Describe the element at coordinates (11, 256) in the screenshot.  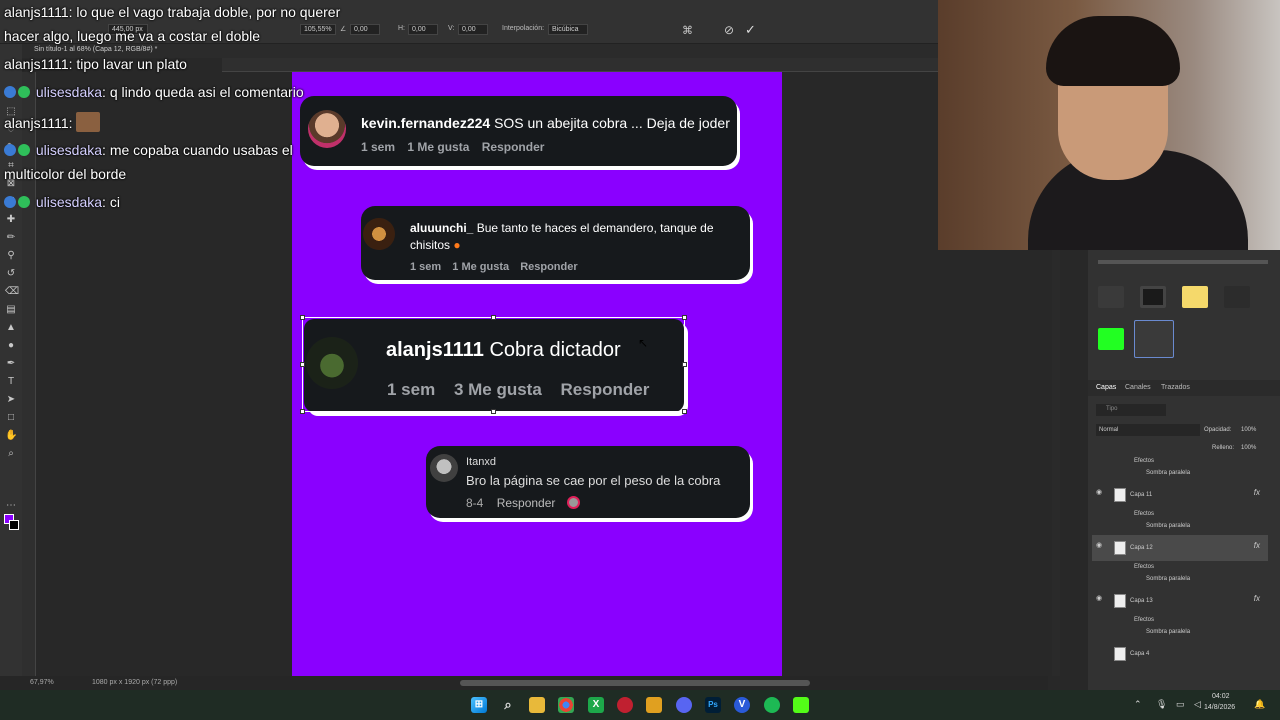
I see `stamp-tool-icon: ⚲` at that location.